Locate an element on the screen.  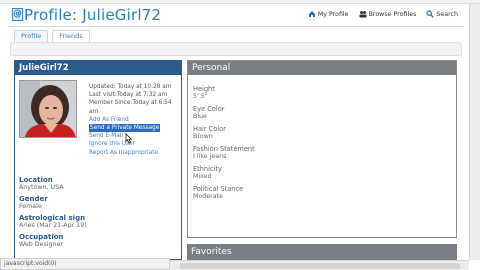
ethnicity-value: Mixed is located at coordinates (202, 176).